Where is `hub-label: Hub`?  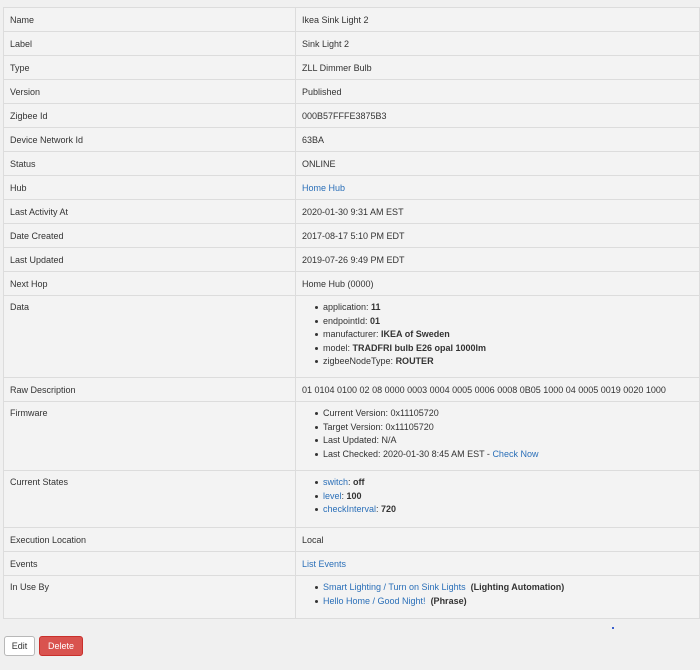 hub-label: Hub is located at coordinates (149, 187).